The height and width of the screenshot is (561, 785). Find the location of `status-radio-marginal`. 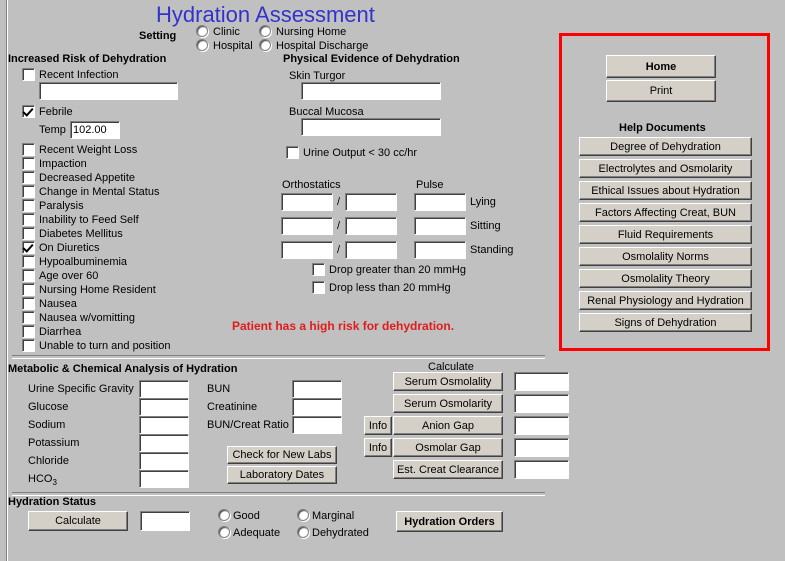

status-radio-marginal is located at coordinates (303, 515).